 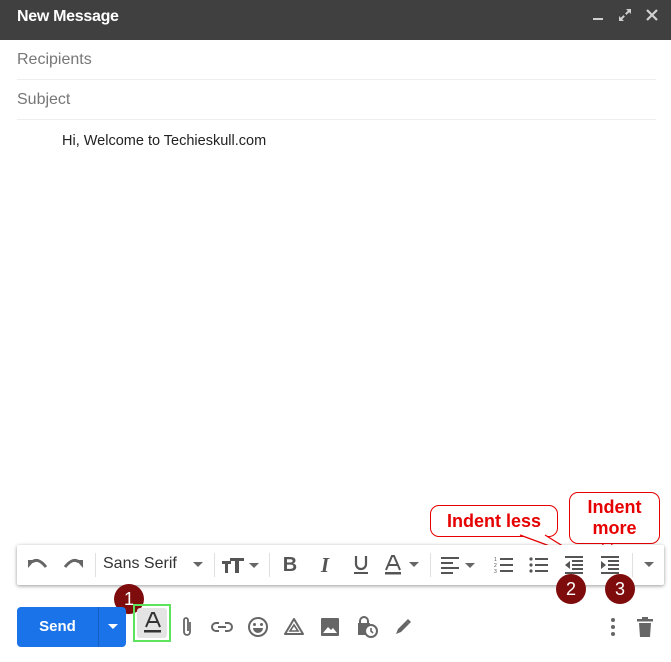 I want to click on insert-photo-button, so click(x=330, y=627).